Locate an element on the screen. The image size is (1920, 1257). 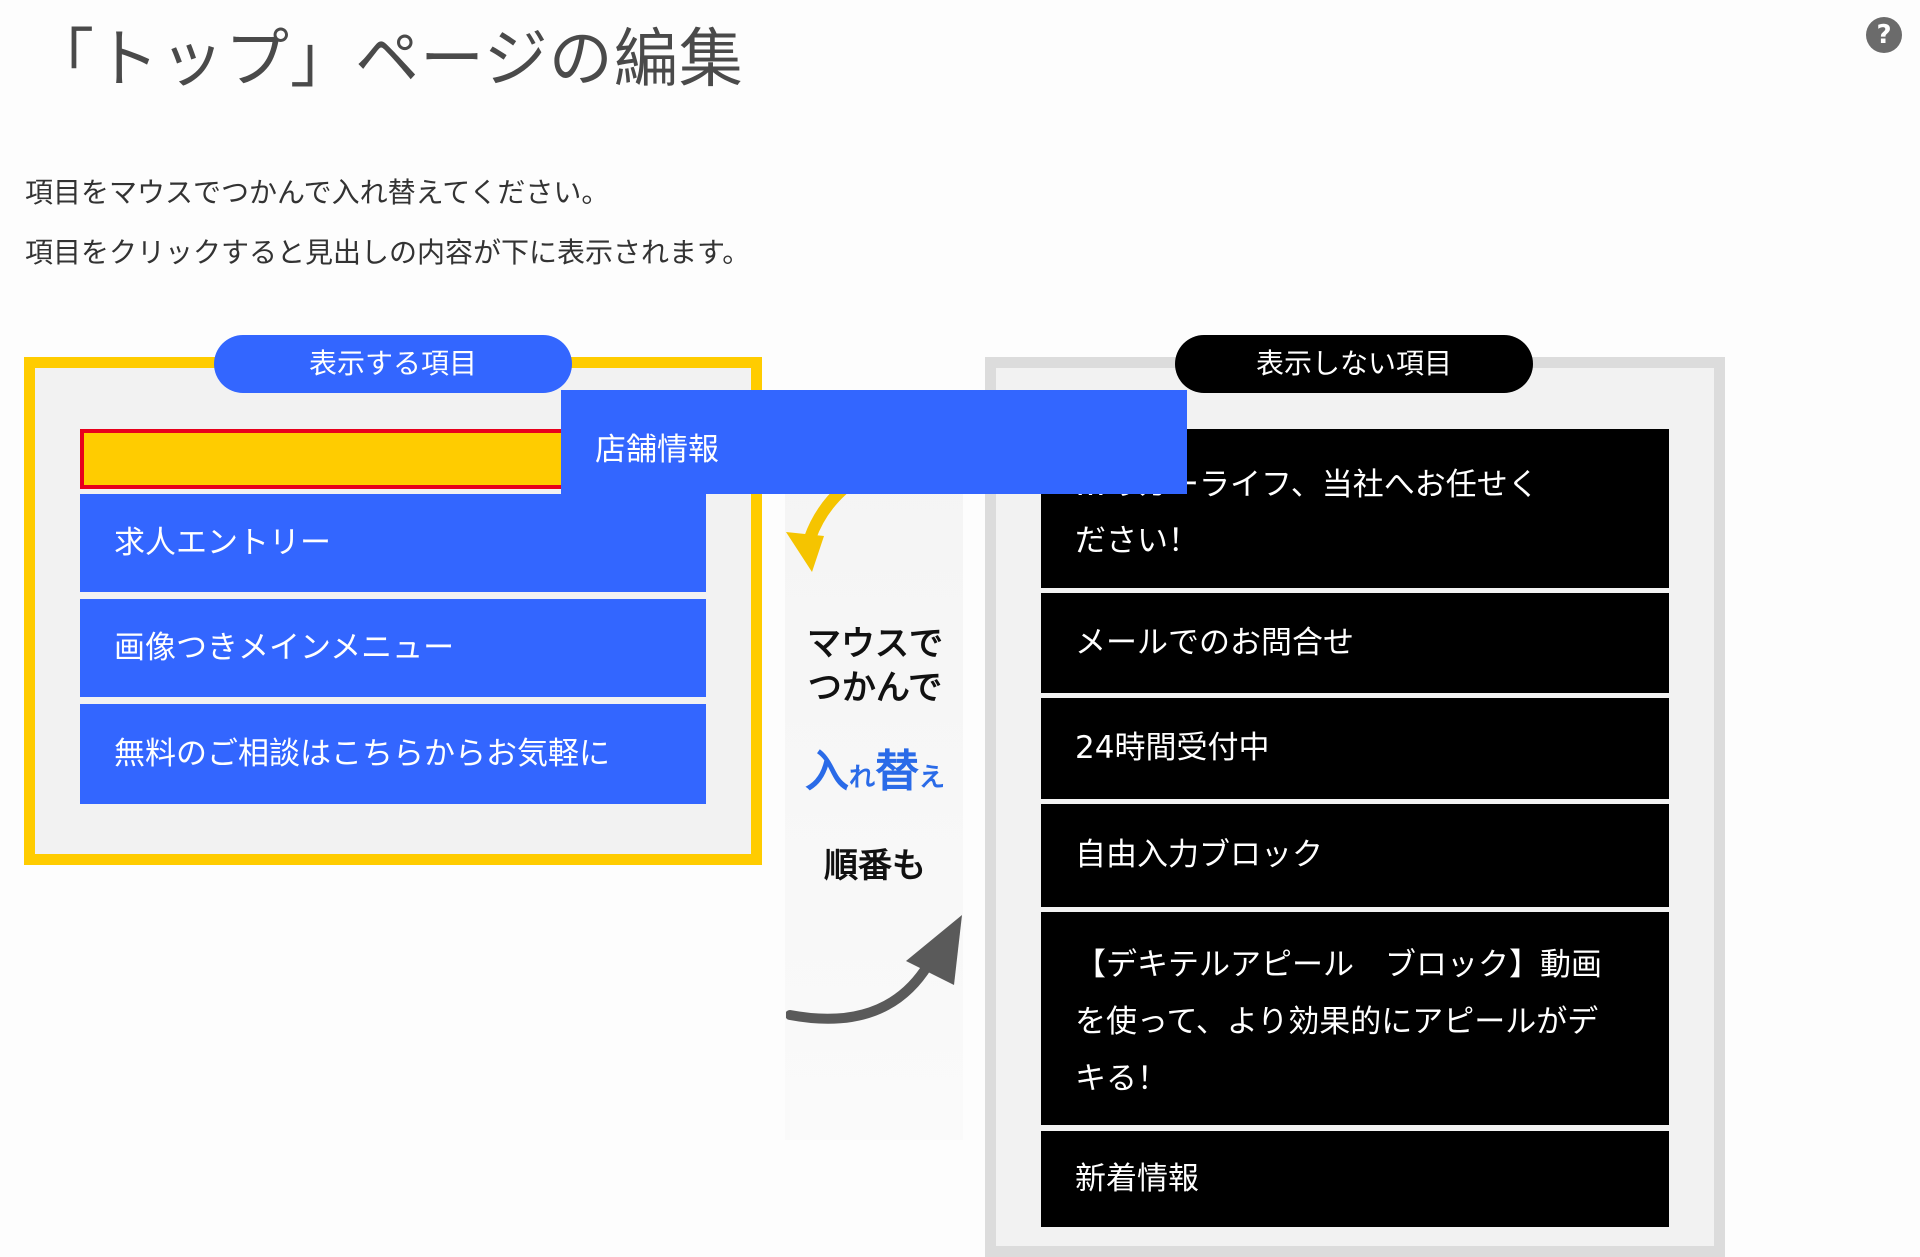
hint-text-swap: 入れ替え is located at coordinates (875, 771).